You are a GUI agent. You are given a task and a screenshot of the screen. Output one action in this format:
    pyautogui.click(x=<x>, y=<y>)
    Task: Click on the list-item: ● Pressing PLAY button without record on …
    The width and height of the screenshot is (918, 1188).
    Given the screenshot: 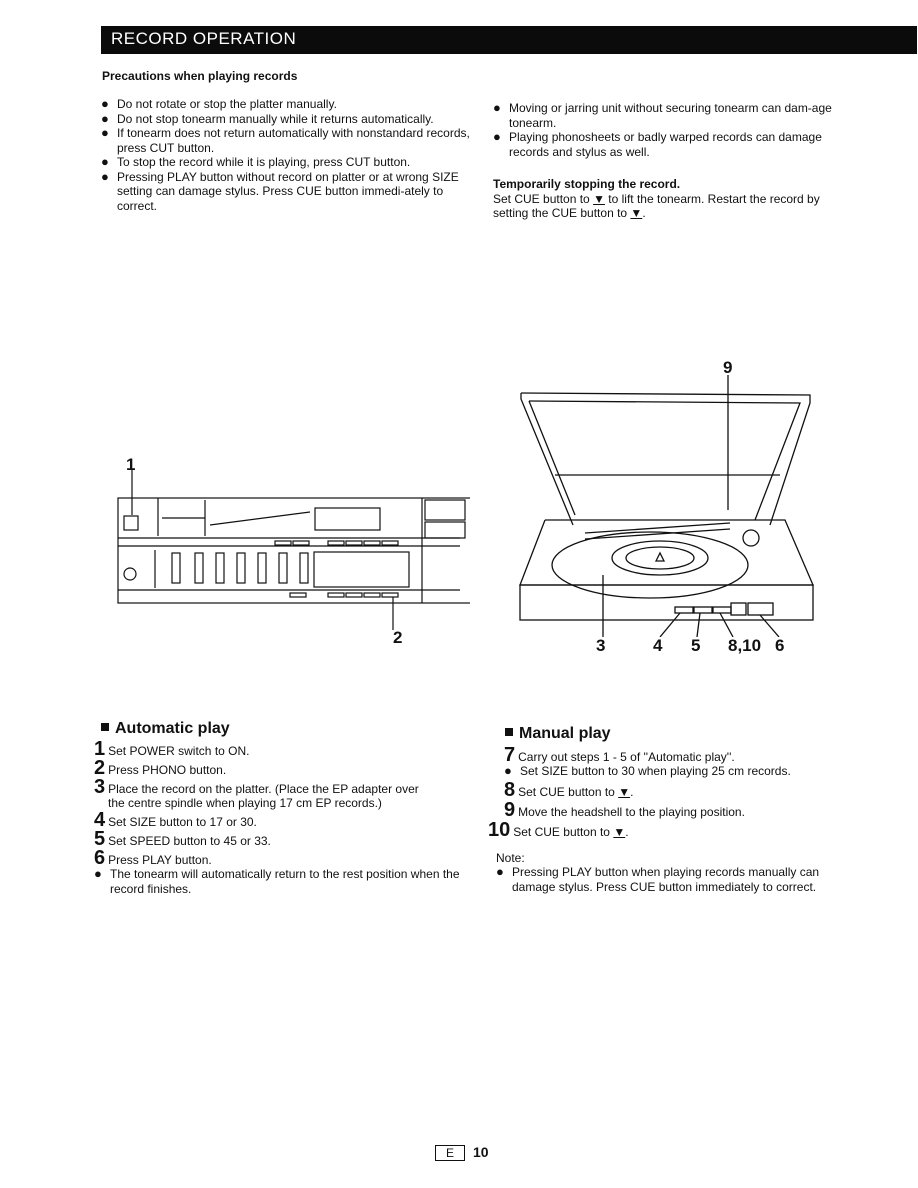 What is the action you would take?
    pyautogui.click(x=280, y=190)
    